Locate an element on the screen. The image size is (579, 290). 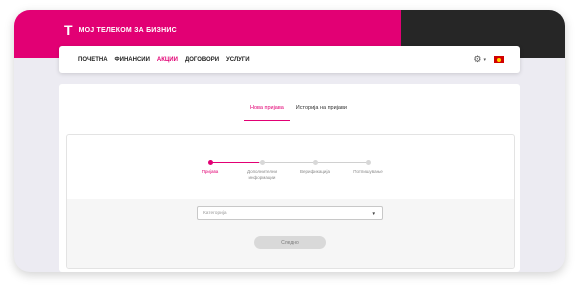
nav-item-home: ПОЧЕТНА is located at coordinates (93, 60).